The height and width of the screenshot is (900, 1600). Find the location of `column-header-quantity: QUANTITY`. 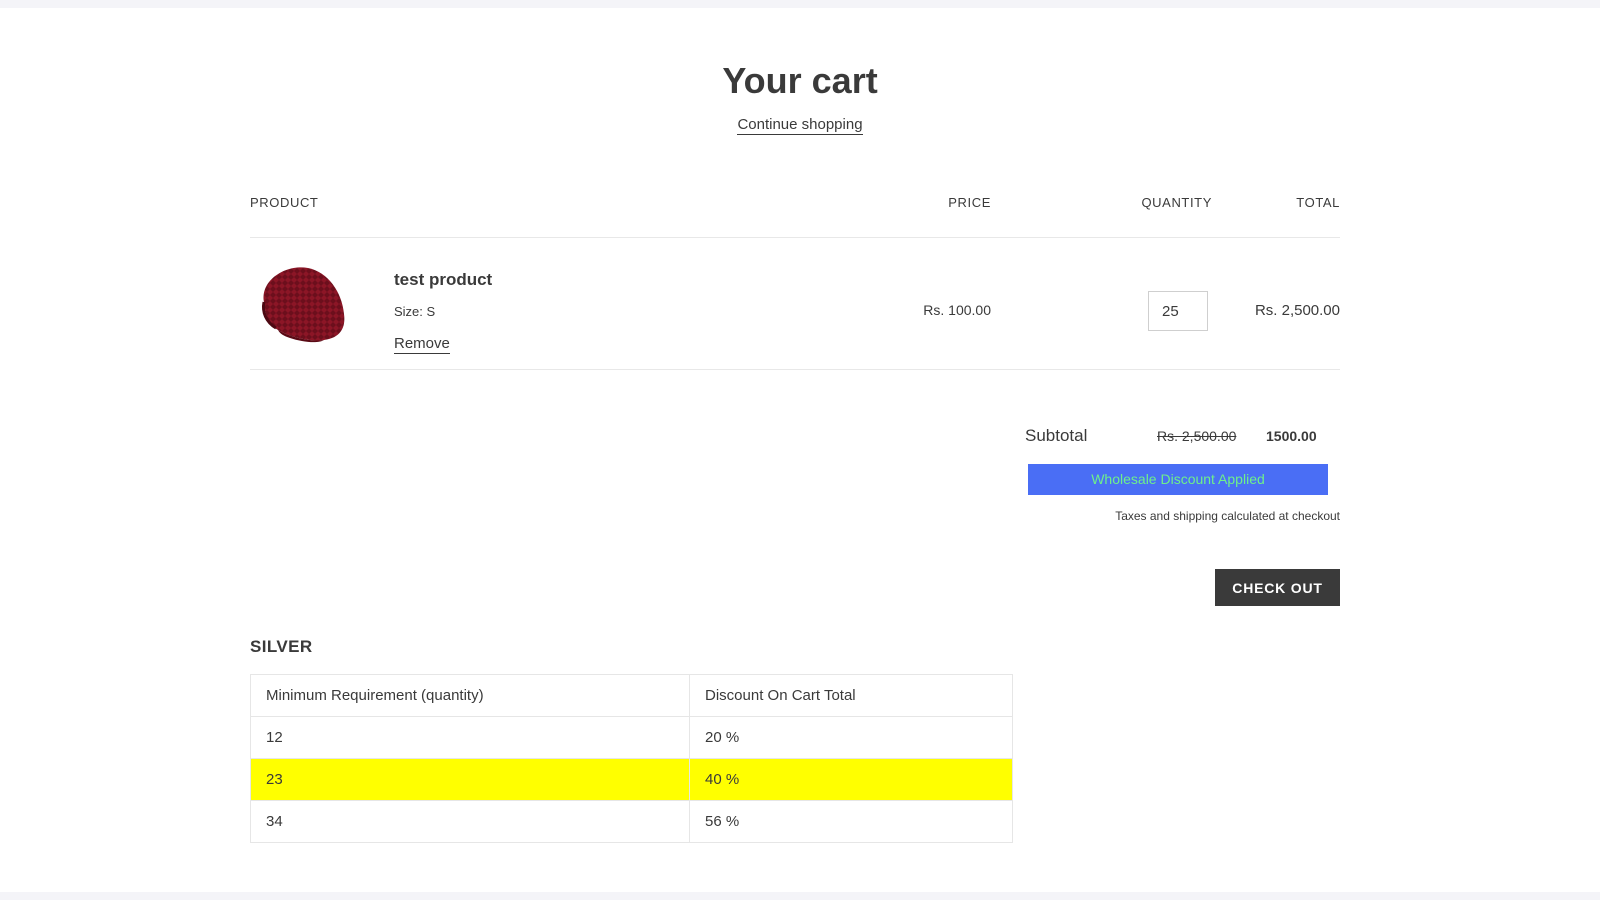

column-header-quantity: QUANTITY is located at coordinates (1176, 202).